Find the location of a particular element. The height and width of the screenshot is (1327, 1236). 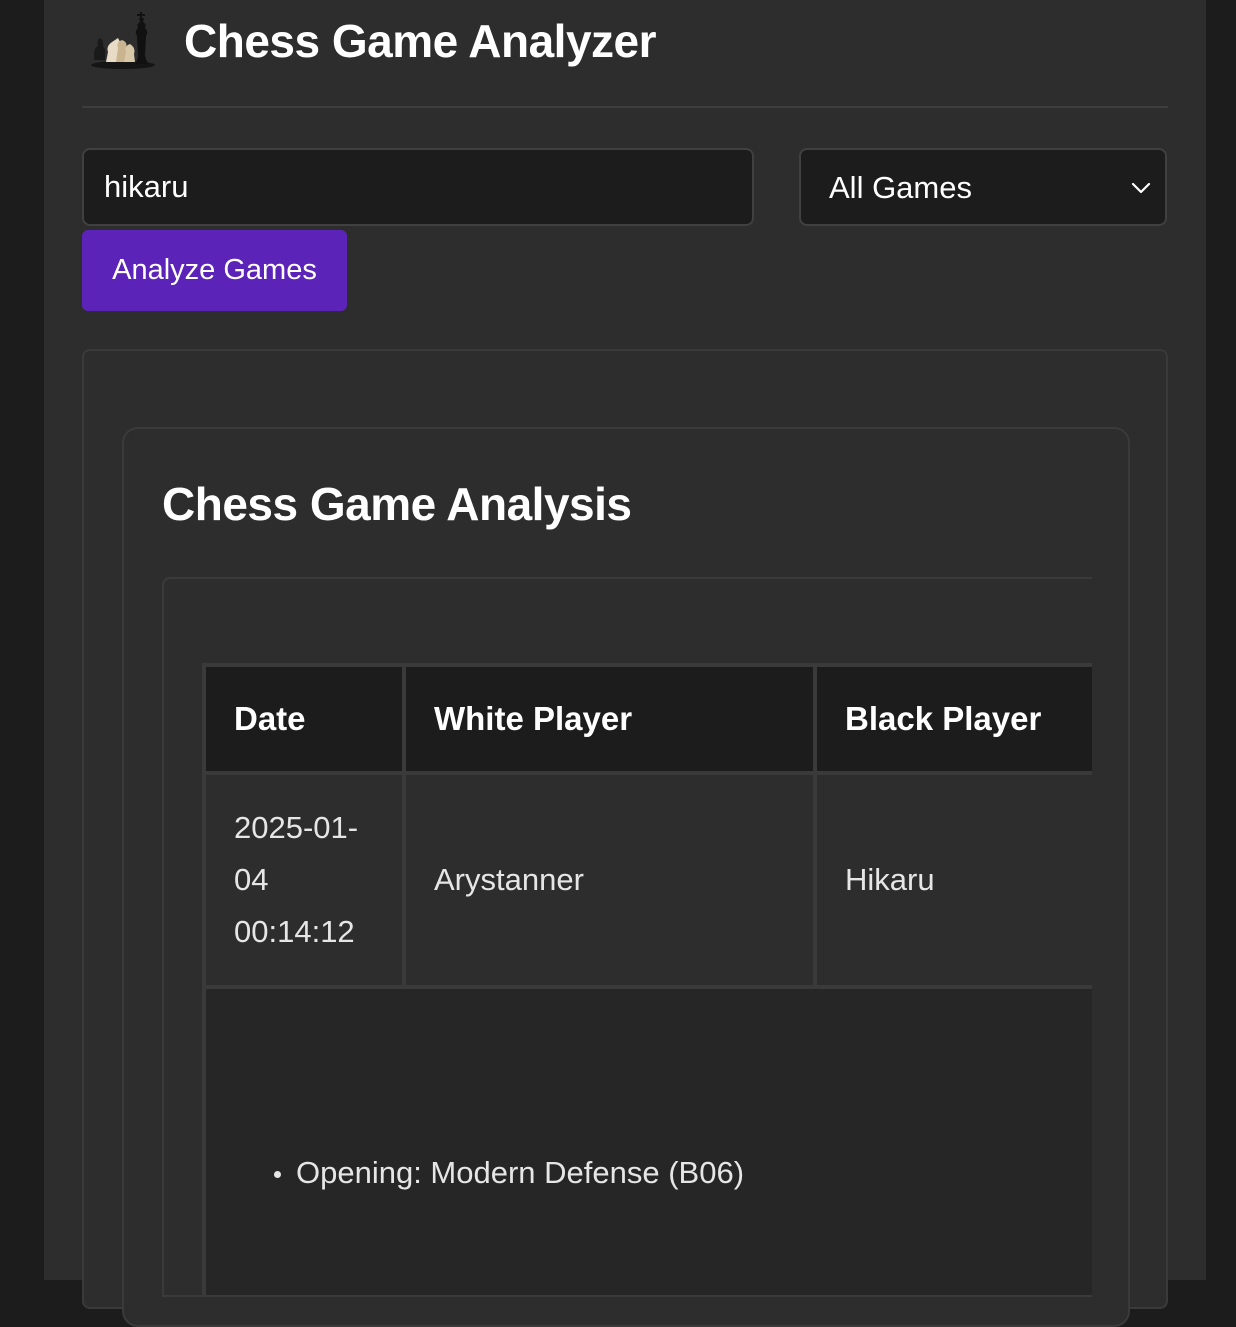

black-player-cell: Hikaru is located at coordinates (952, 880).